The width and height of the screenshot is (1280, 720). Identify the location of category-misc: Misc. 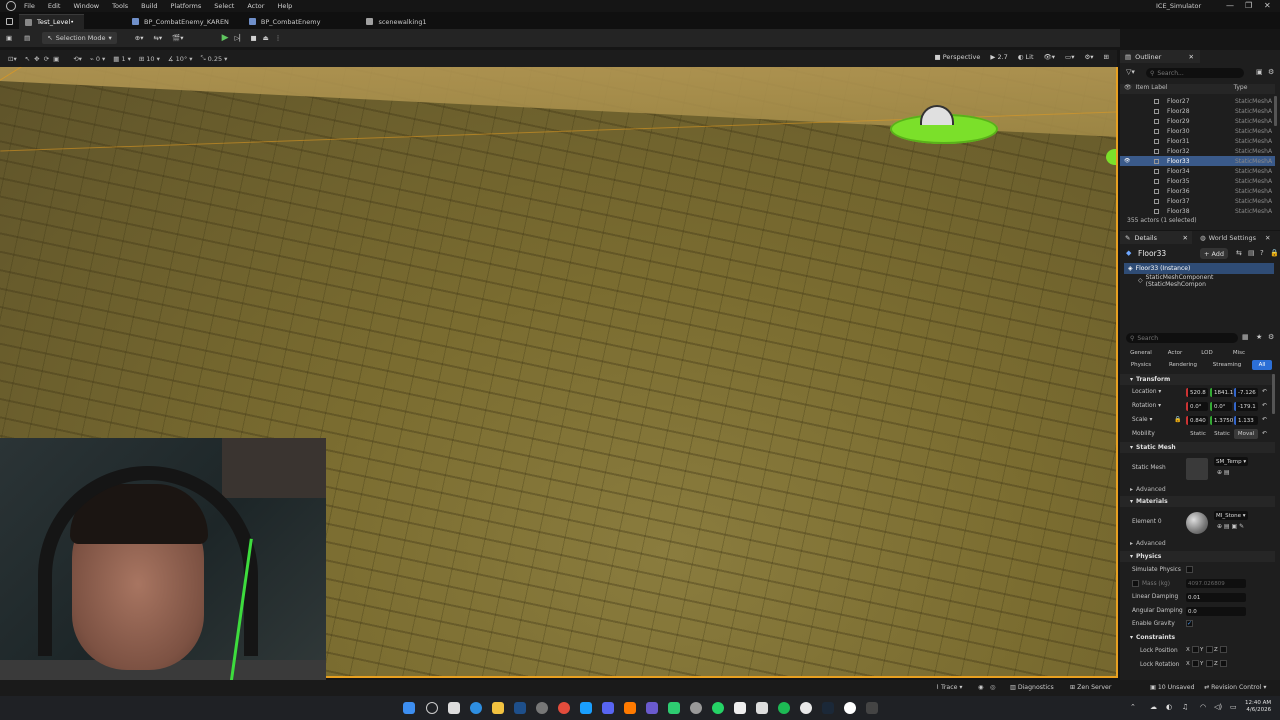
(1239, 353).